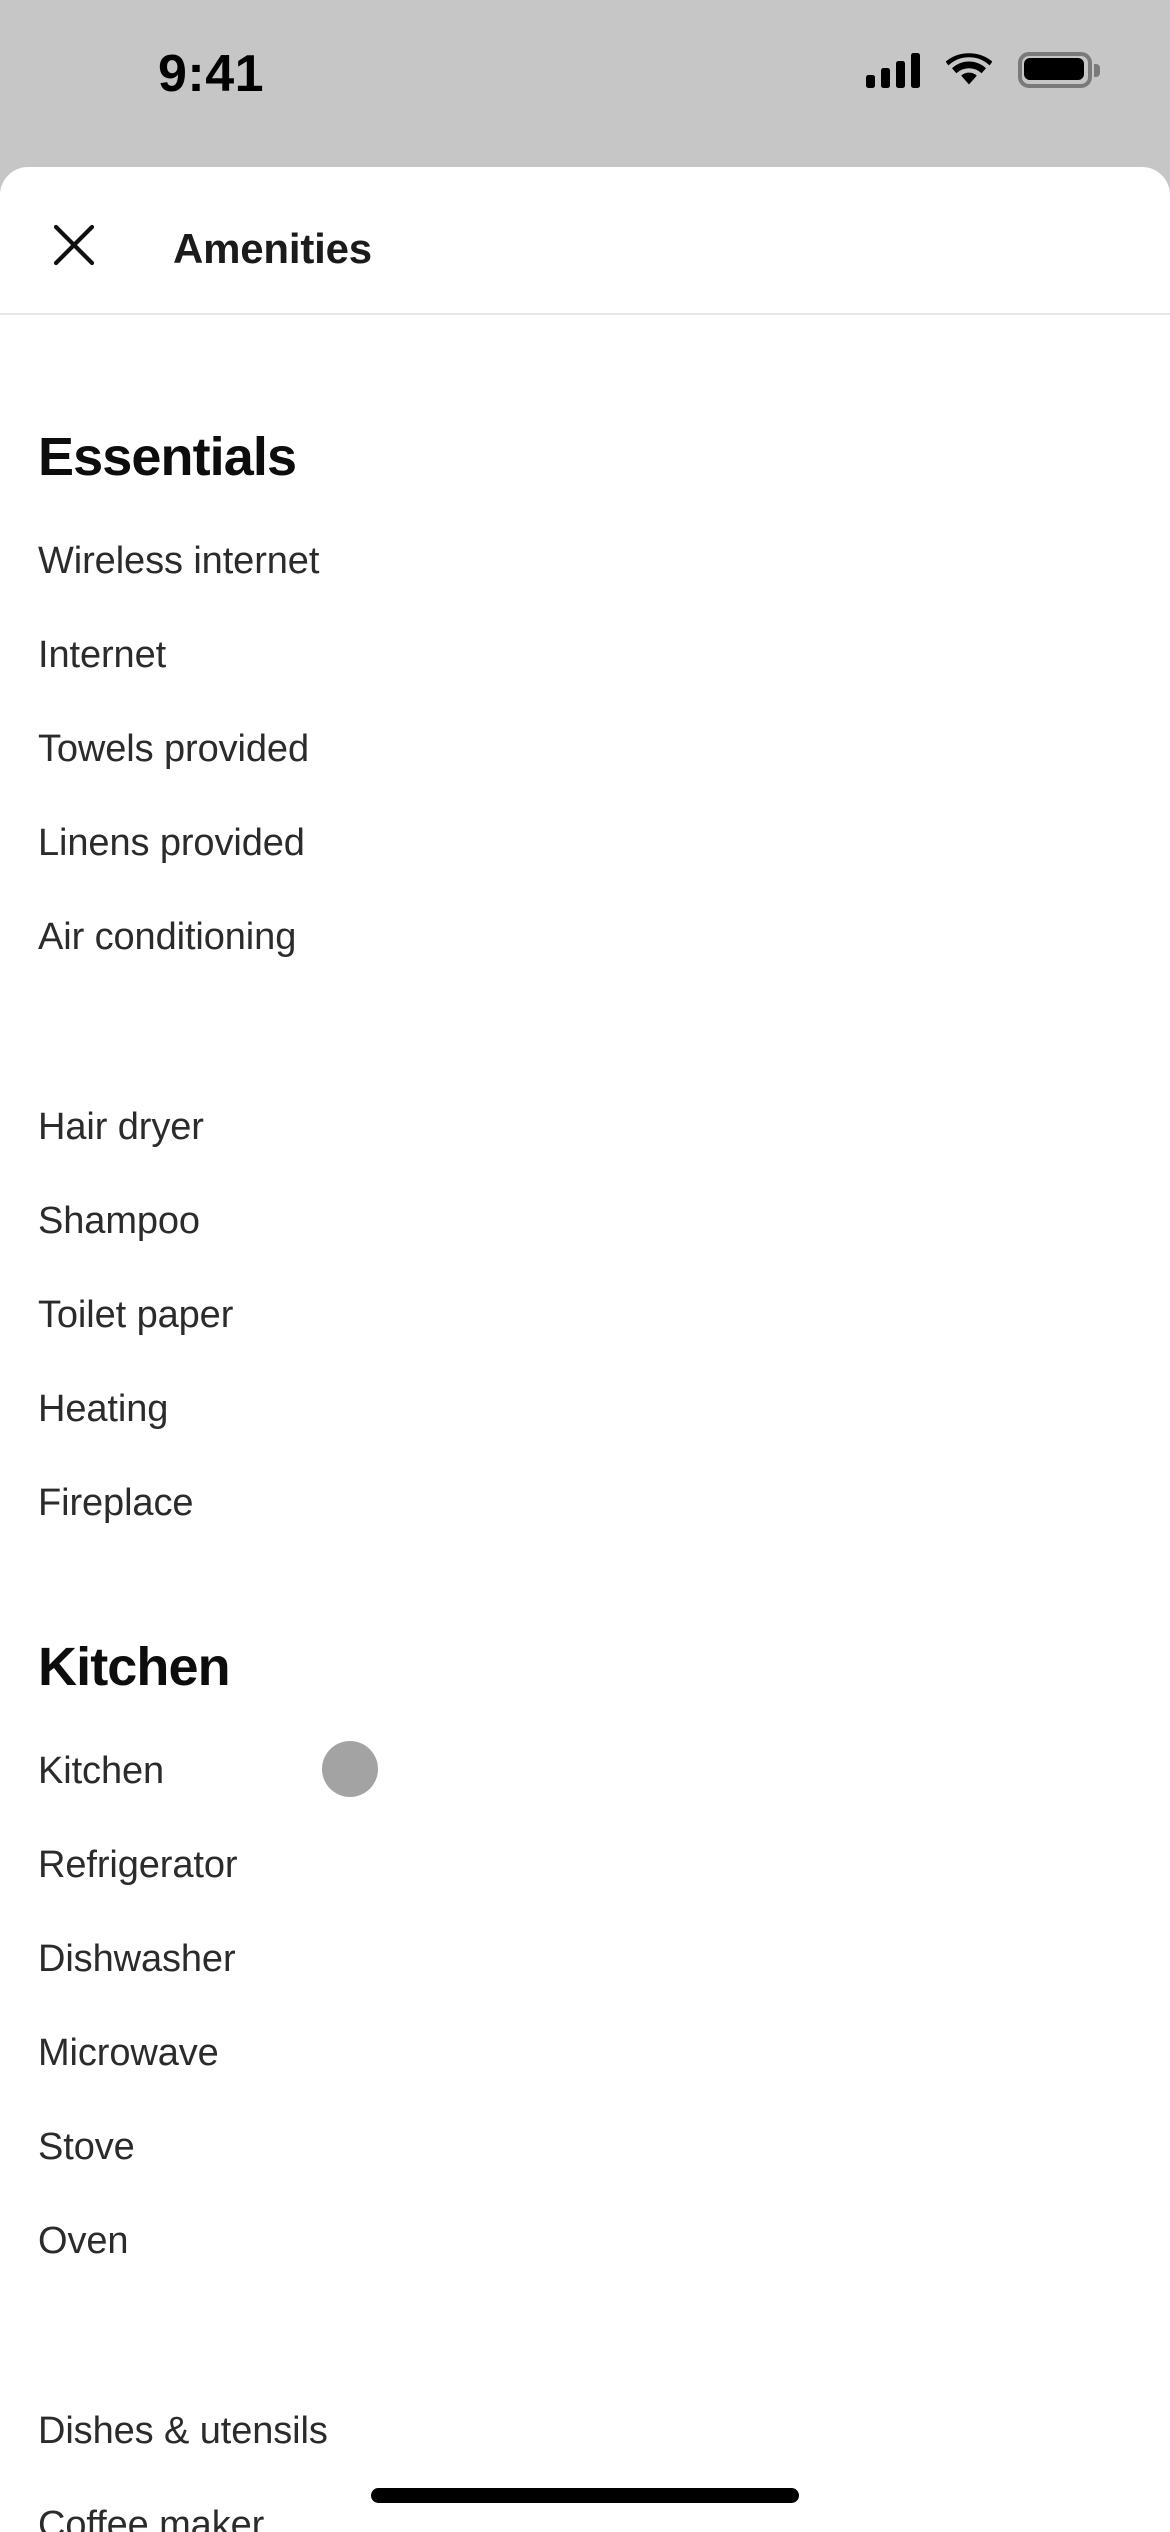 The width and height of the screenshot is (1170, 2532). What do you see at coordinates (1059, 70) in the screenshot?
I see `battery-icon` at bounding box center [1059, 70].